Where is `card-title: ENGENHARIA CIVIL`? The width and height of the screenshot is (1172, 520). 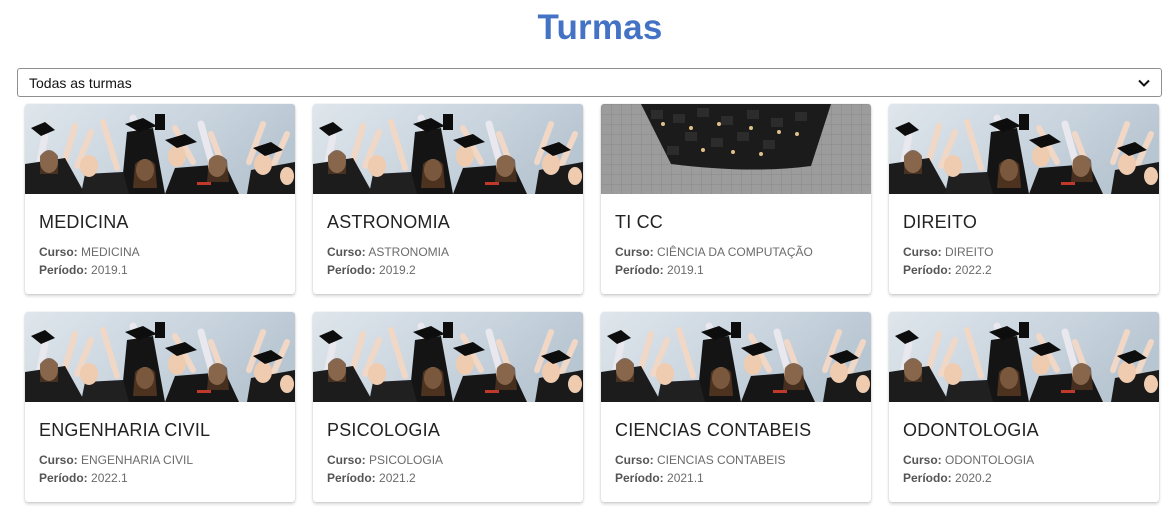 card-title: ENGENHARIA CIVIL is located at coordinates (125, 430).